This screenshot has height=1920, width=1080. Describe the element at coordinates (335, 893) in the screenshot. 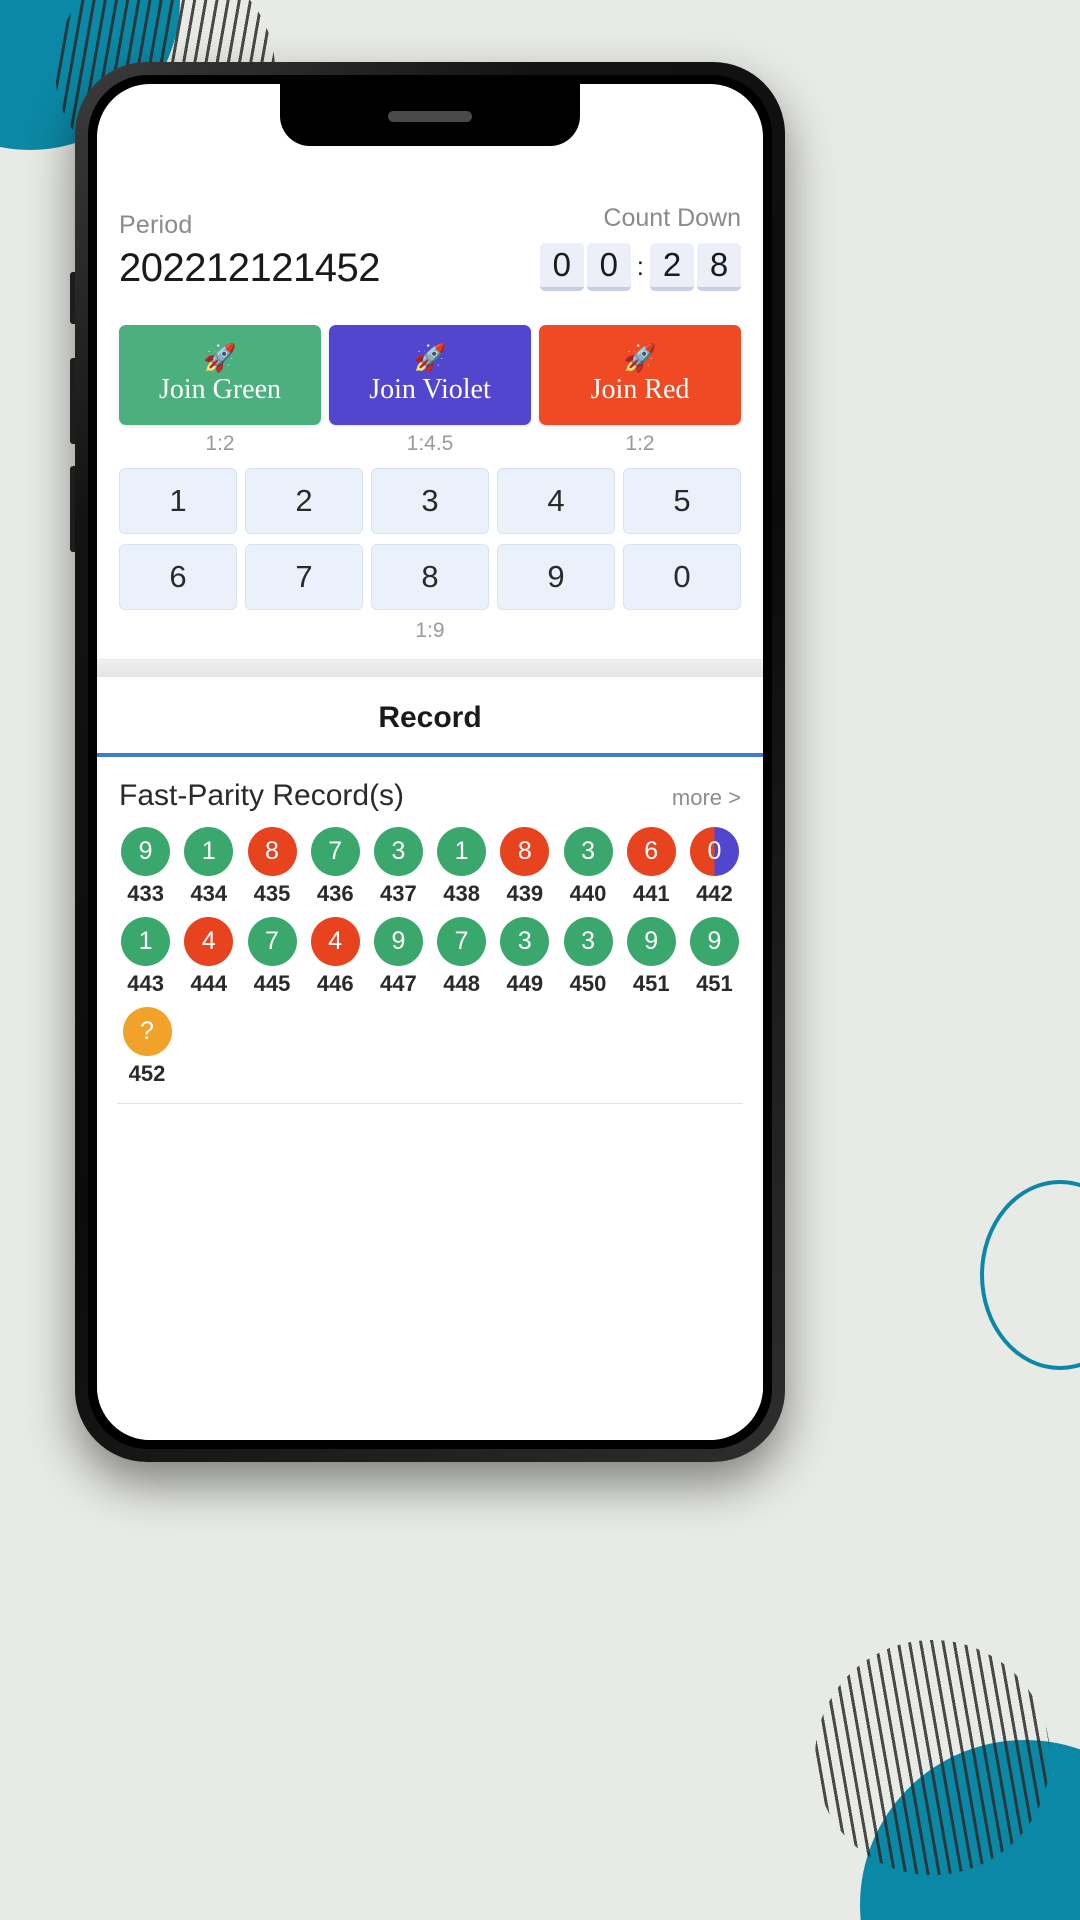

I see `record-ball-period: 436` at that location.